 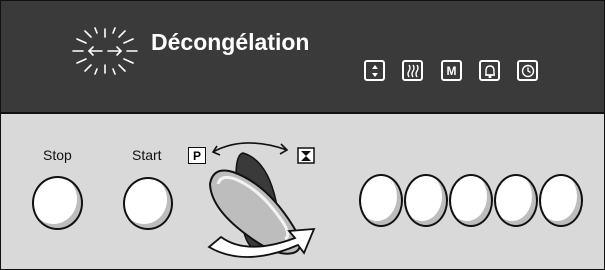 What do you see at coordinates (105, 51) in the screenshot?
I see `defrost-icon` at bounding box center [105, 51].